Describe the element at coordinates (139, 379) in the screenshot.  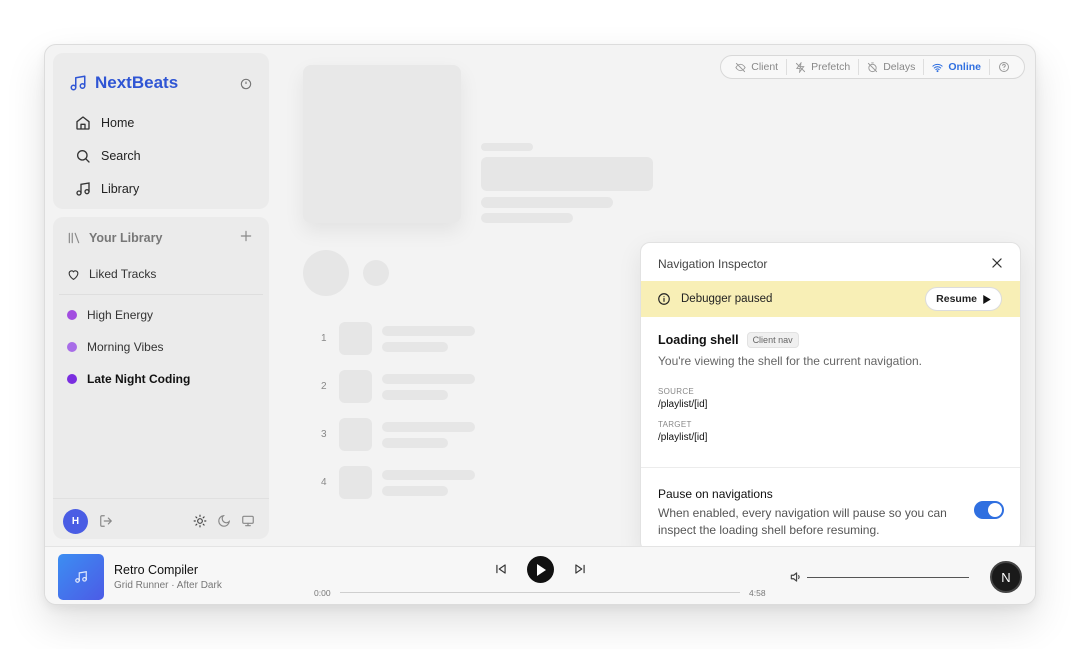
I see `playlist-label: Late Night Coding` at that location.